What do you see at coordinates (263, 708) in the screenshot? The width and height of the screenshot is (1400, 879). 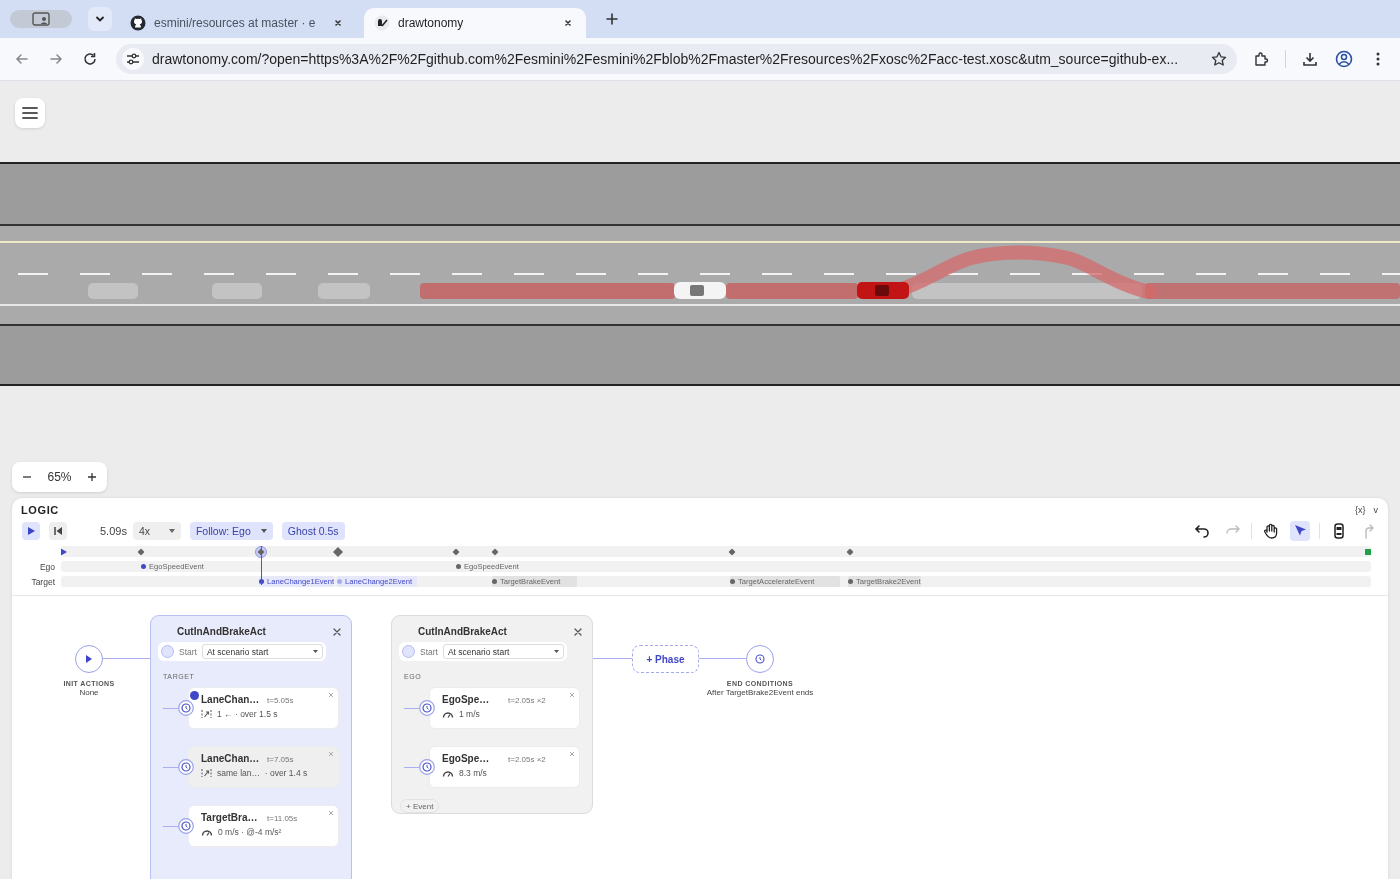 I see `event-card: LaneChan… t=5.05s 1 ← · over 1.5 s` at bounding box center [263, 708].